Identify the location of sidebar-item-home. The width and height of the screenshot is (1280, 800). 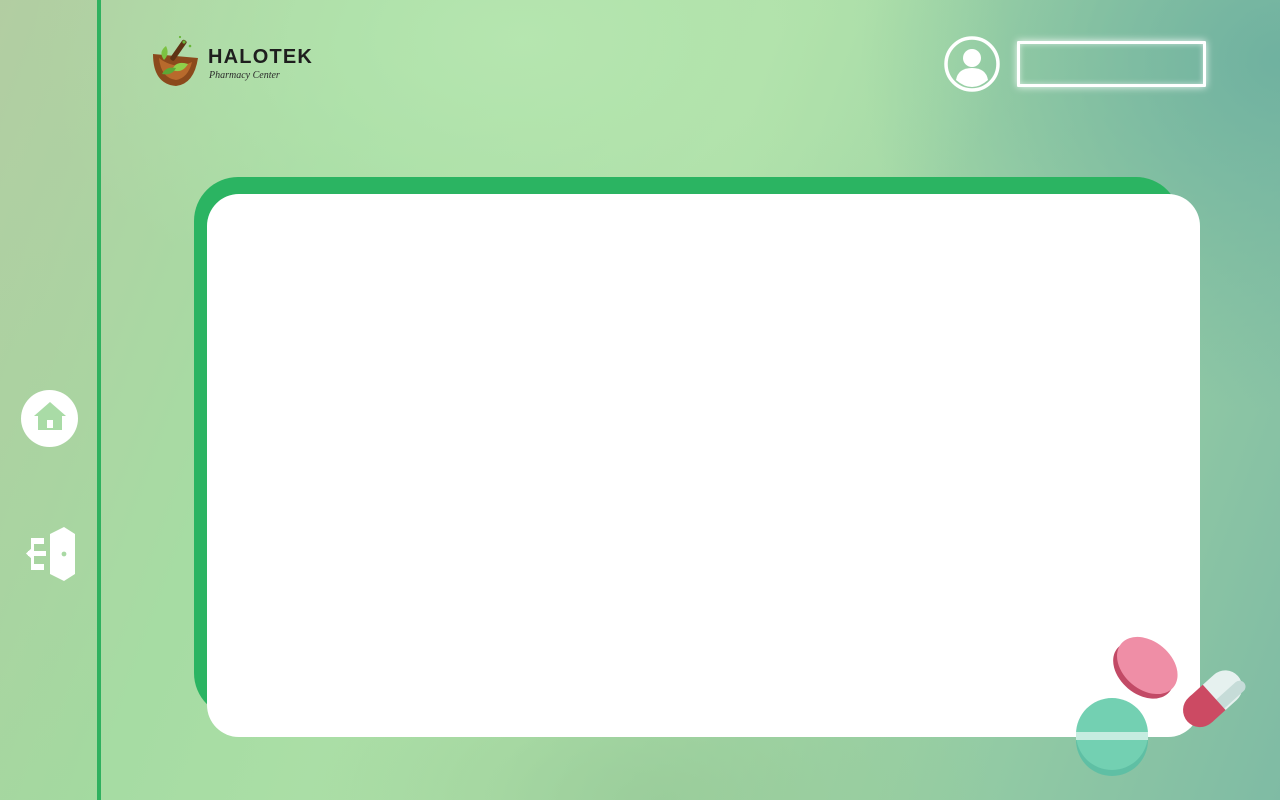
(49, 418).